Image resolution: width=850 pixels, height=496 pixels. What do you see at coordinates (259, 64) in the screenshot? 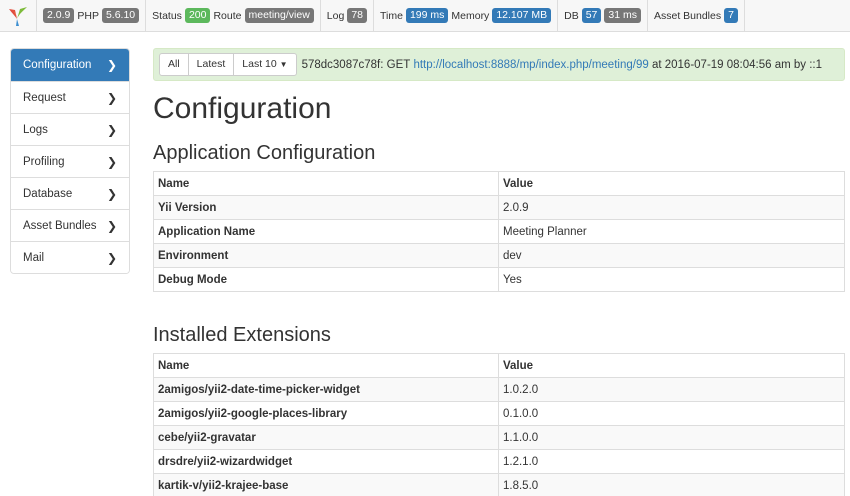
I see `last-10-label: Last 10` at bounding box center [259, 64].